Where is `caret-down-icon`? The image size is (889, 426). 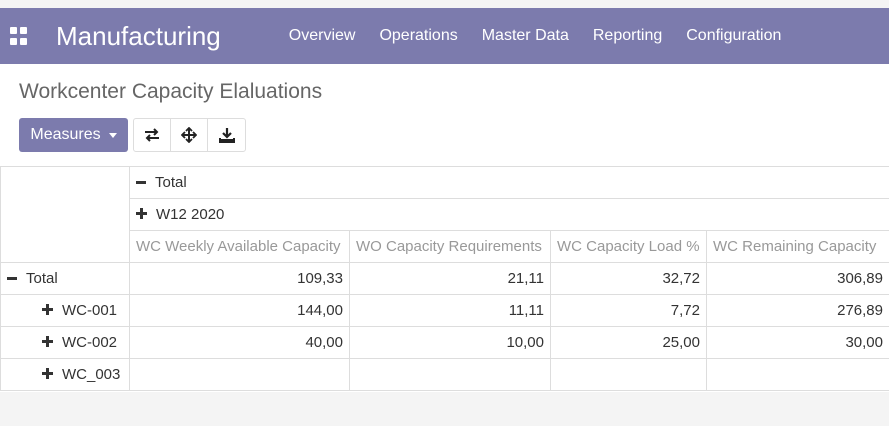 caret-down-icon is located at coordinates (112, 135).